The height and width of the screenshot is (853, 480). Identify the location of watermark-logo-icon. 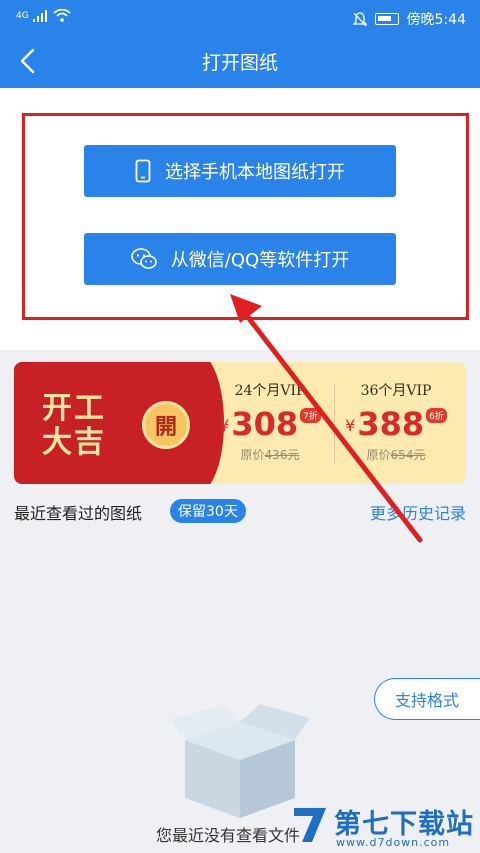
(310, 825).